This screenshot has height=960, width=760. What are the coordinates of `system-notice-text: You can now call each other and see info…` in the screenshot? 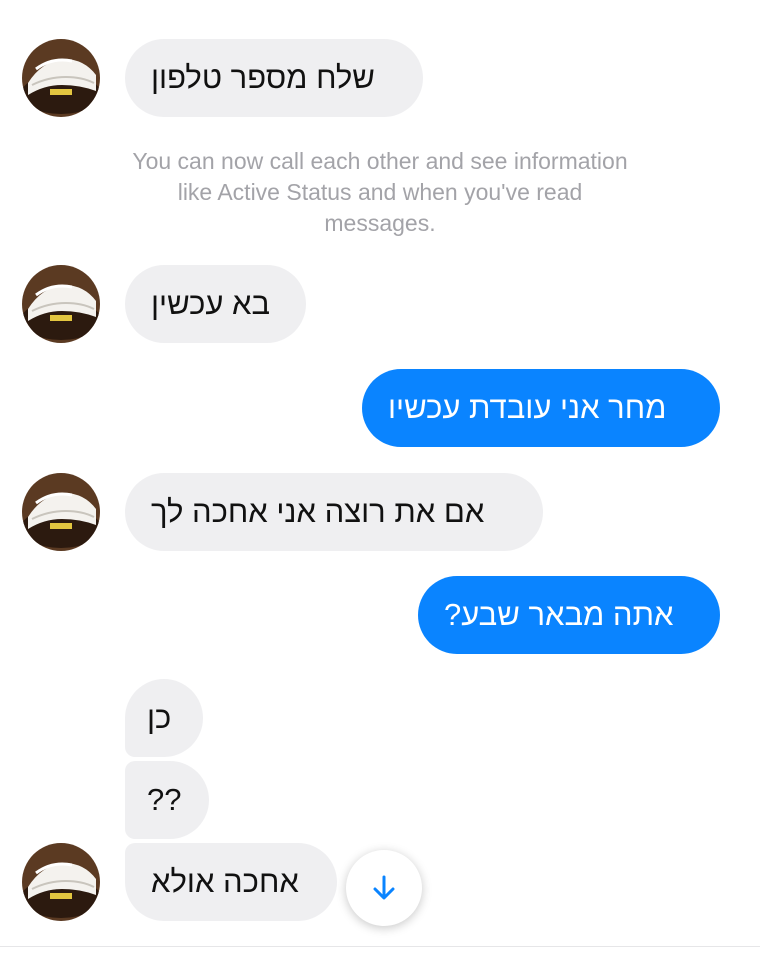 It's located at (380, 192).